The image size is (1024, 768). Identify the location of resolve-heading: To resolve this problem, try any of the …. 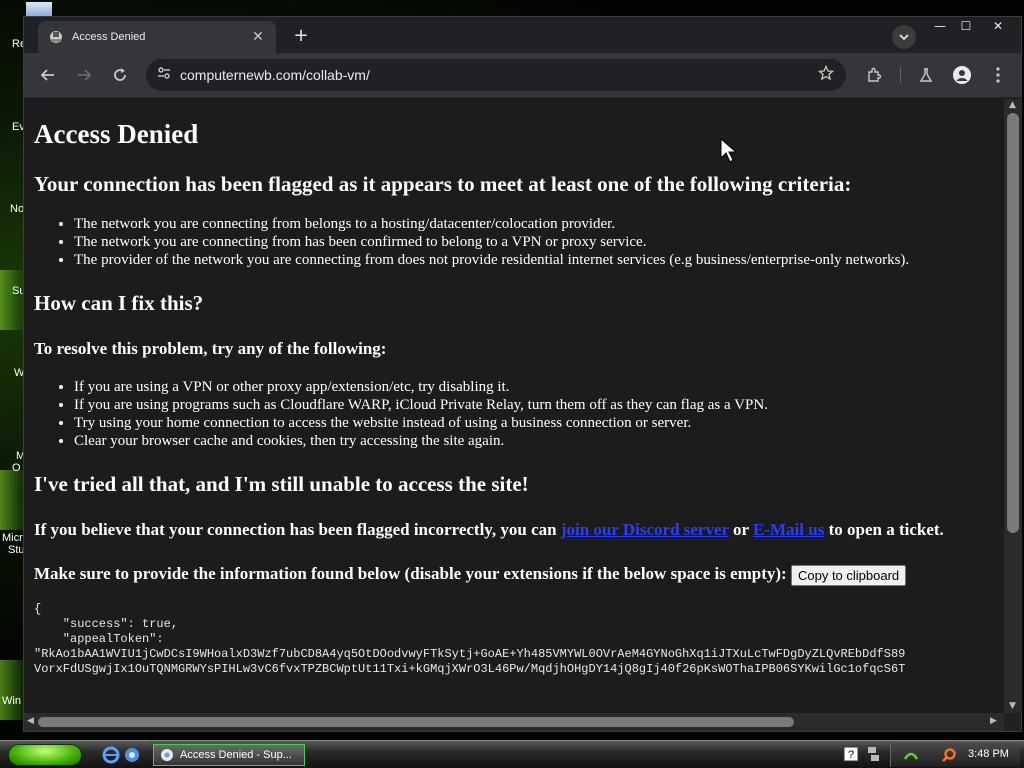
(210, 348).